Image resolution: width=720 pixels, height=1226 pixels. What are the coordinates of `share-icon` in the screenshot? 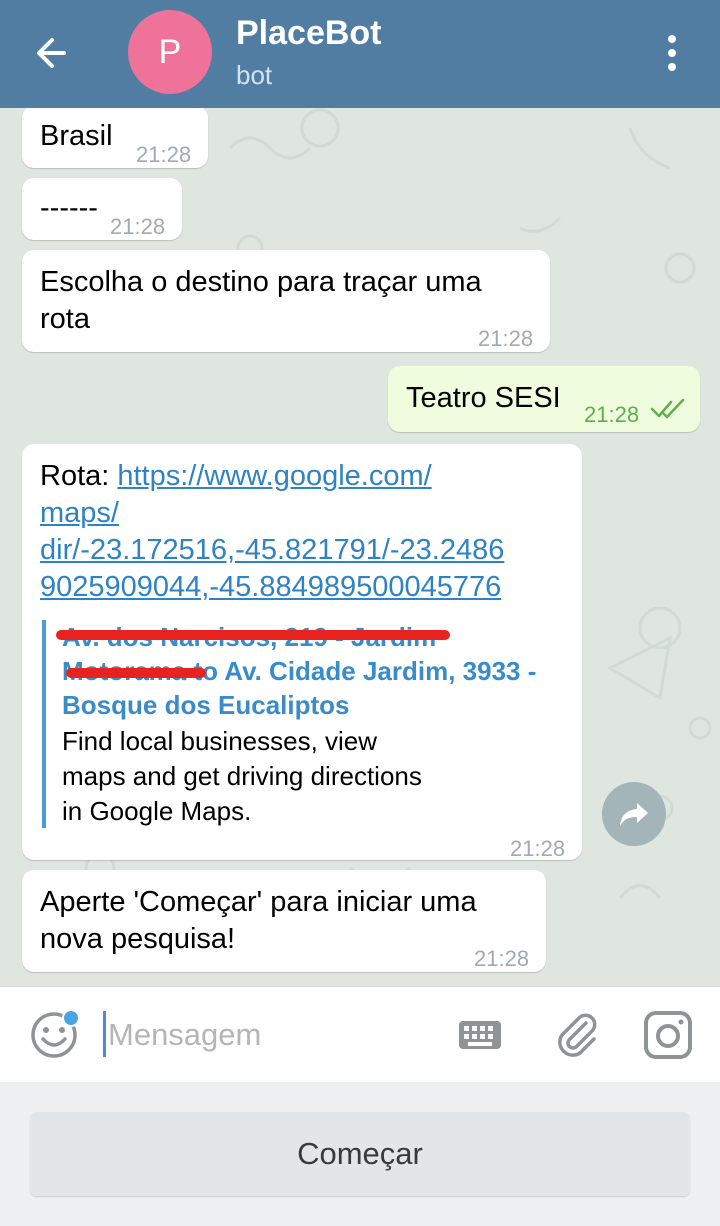 It's located at (634, 814).